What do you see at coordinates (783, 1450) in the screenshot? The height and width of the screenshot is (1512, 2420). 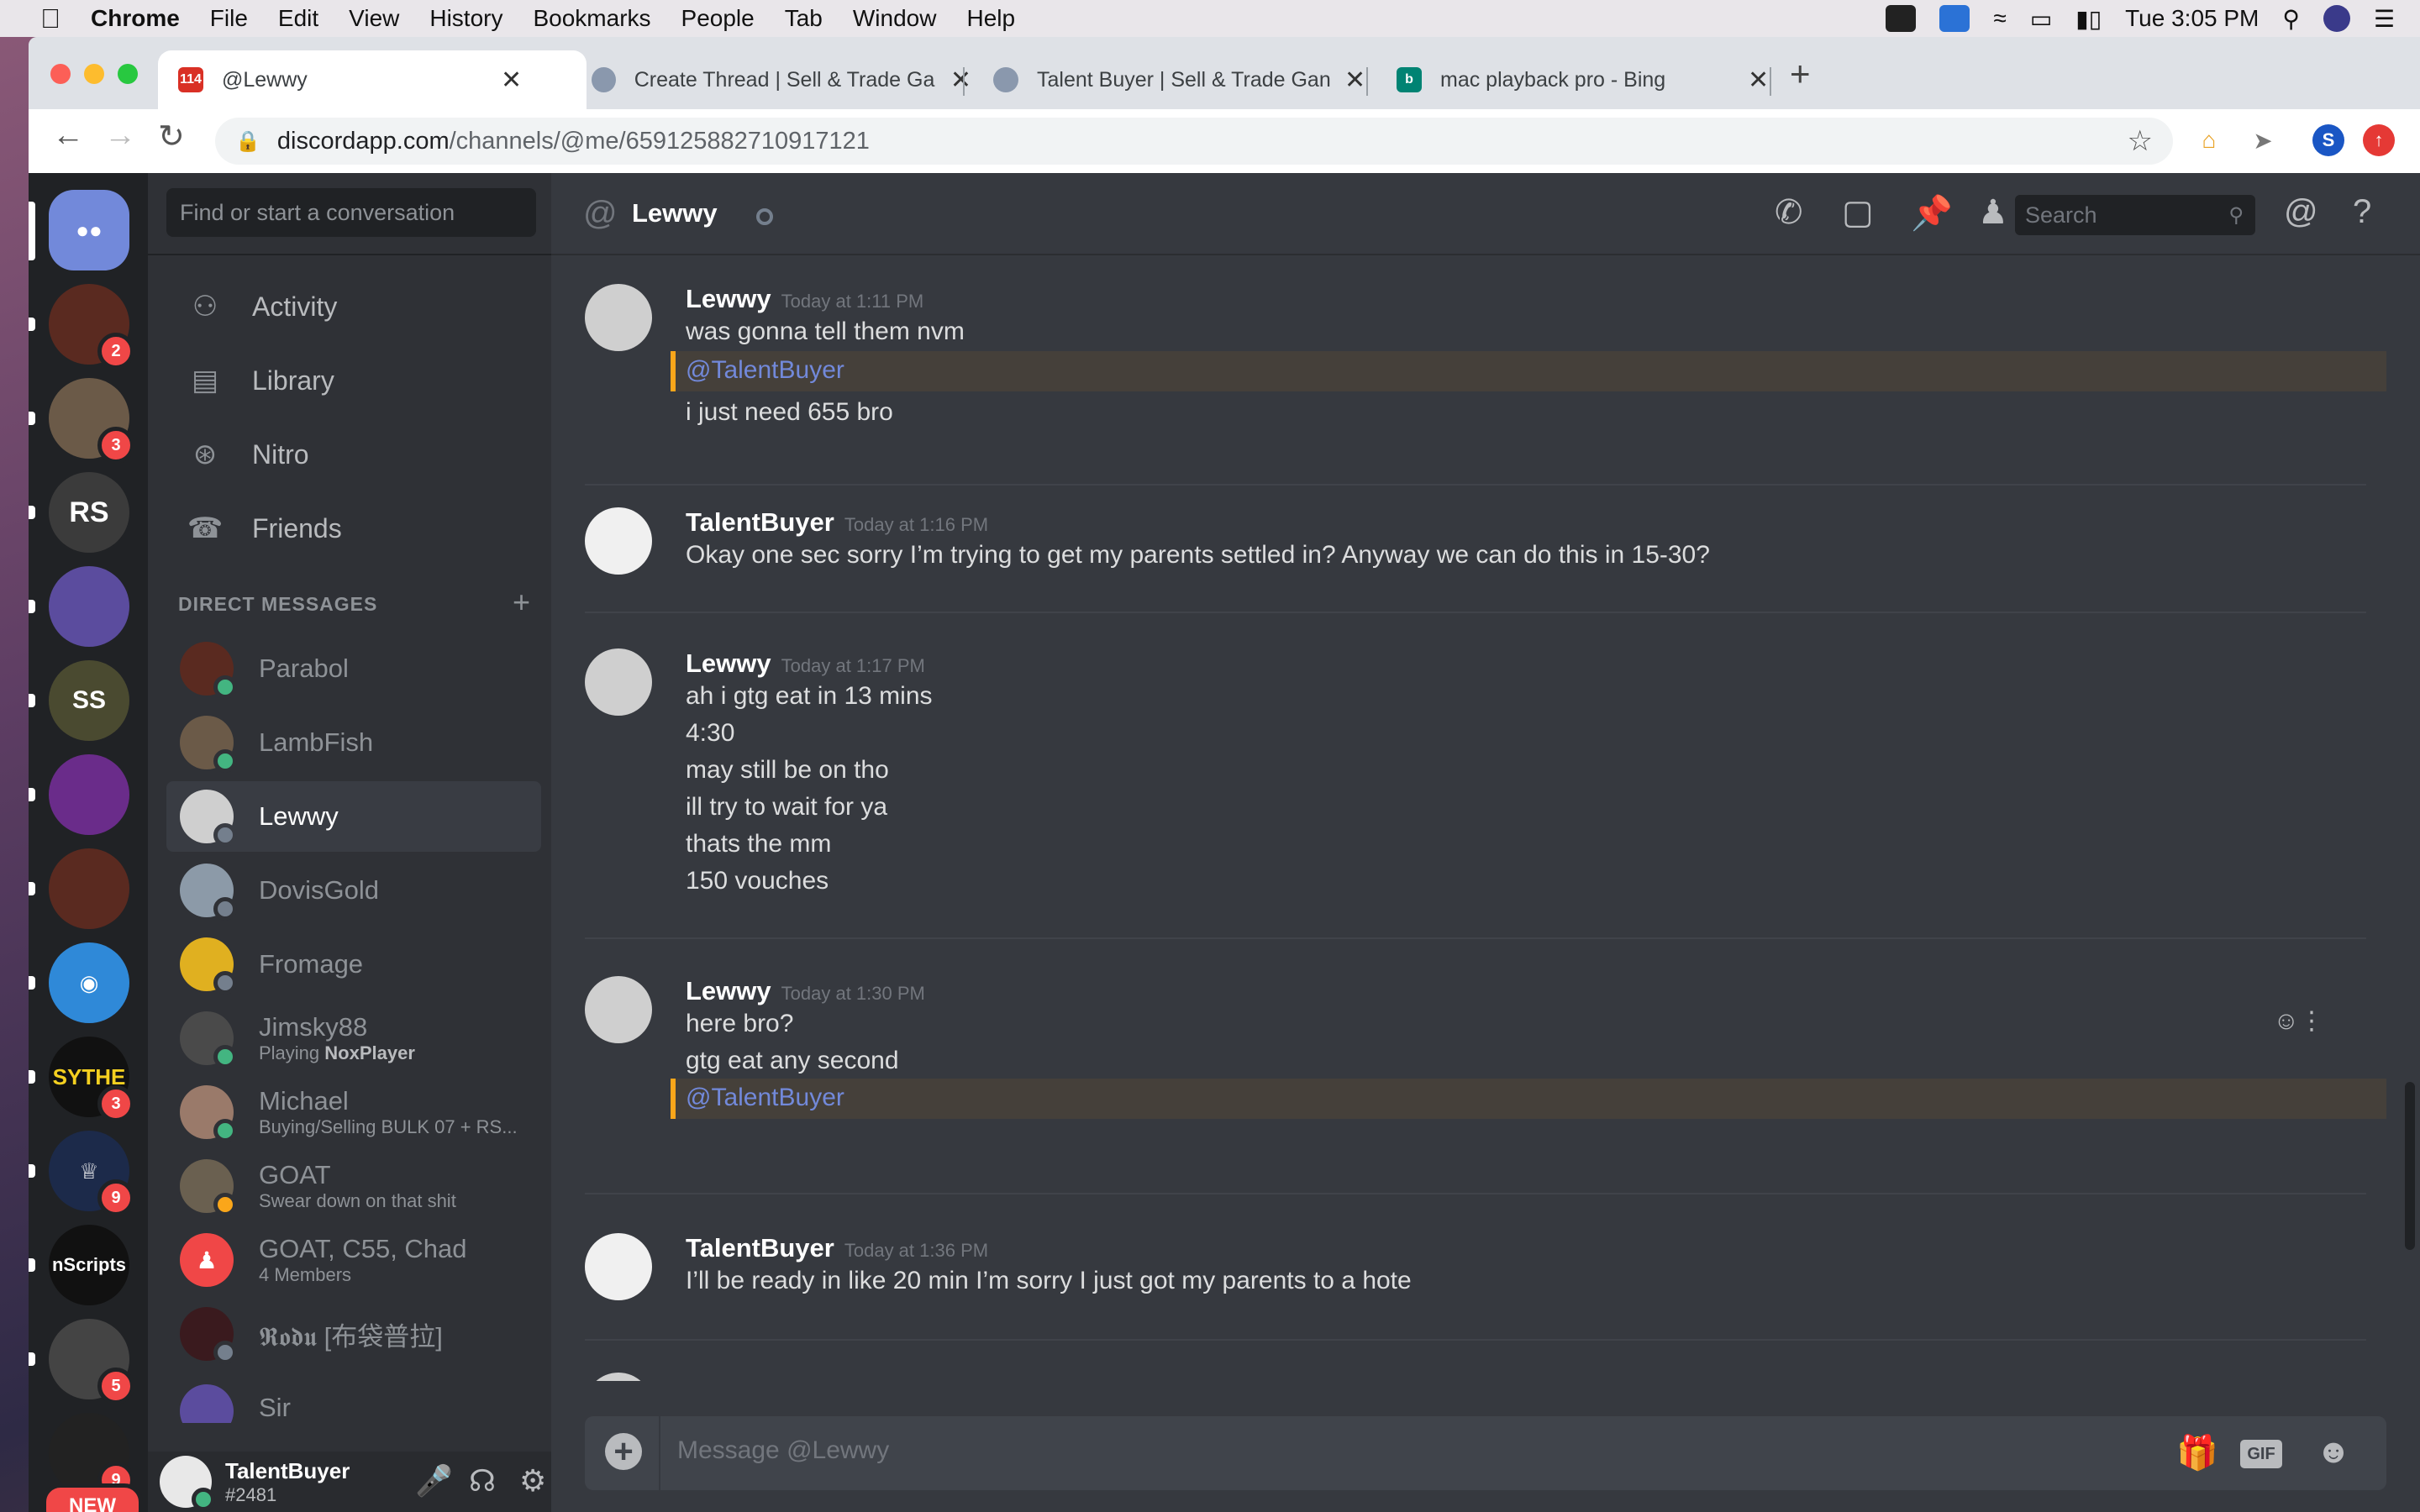 I see `message-input: Message @Lewwy` at bounding box center [783, 1450].